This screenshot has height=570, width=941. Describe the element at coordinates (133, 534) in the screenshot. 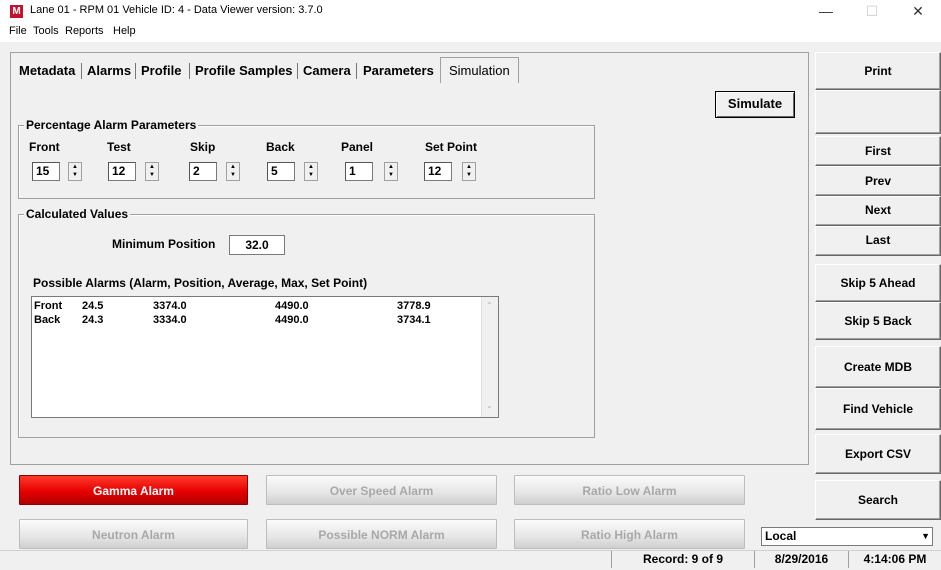

I see `neutron-alarm-indicator: Neutron Alarm` at that location.